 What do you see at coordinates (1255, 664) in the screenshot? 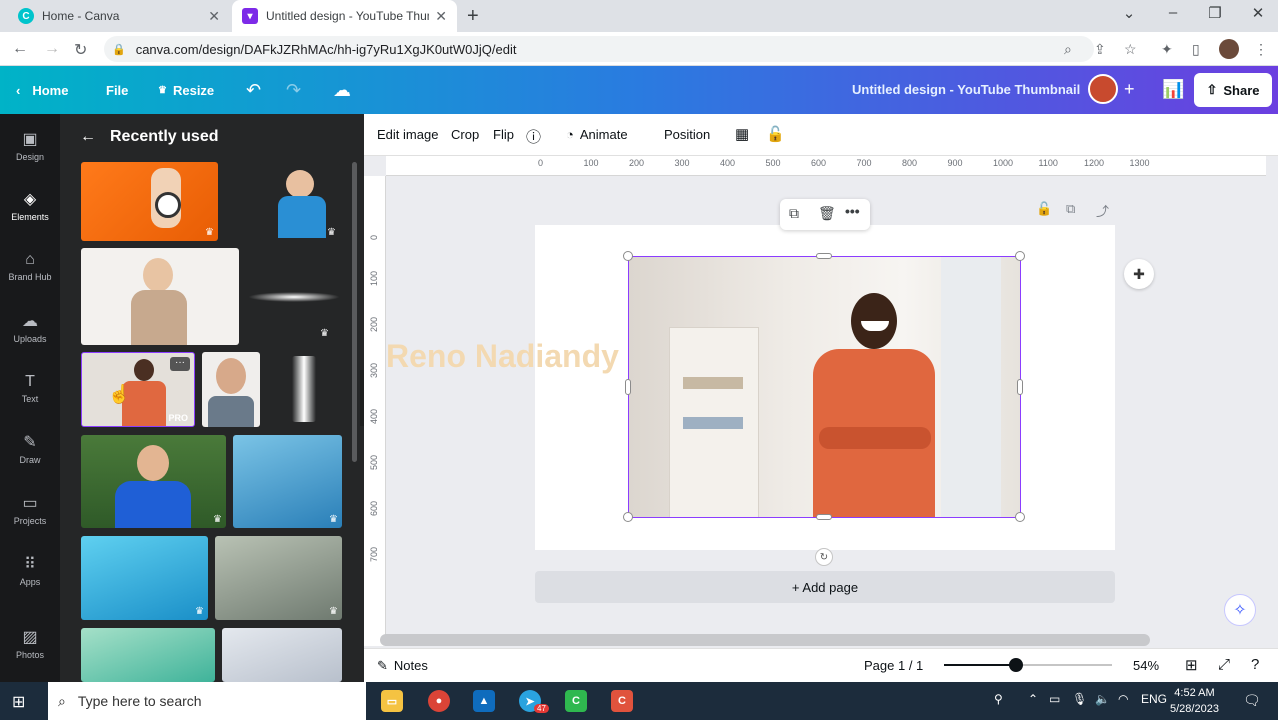
I see `help-icon: ?` at bounding box center [1255, 664].